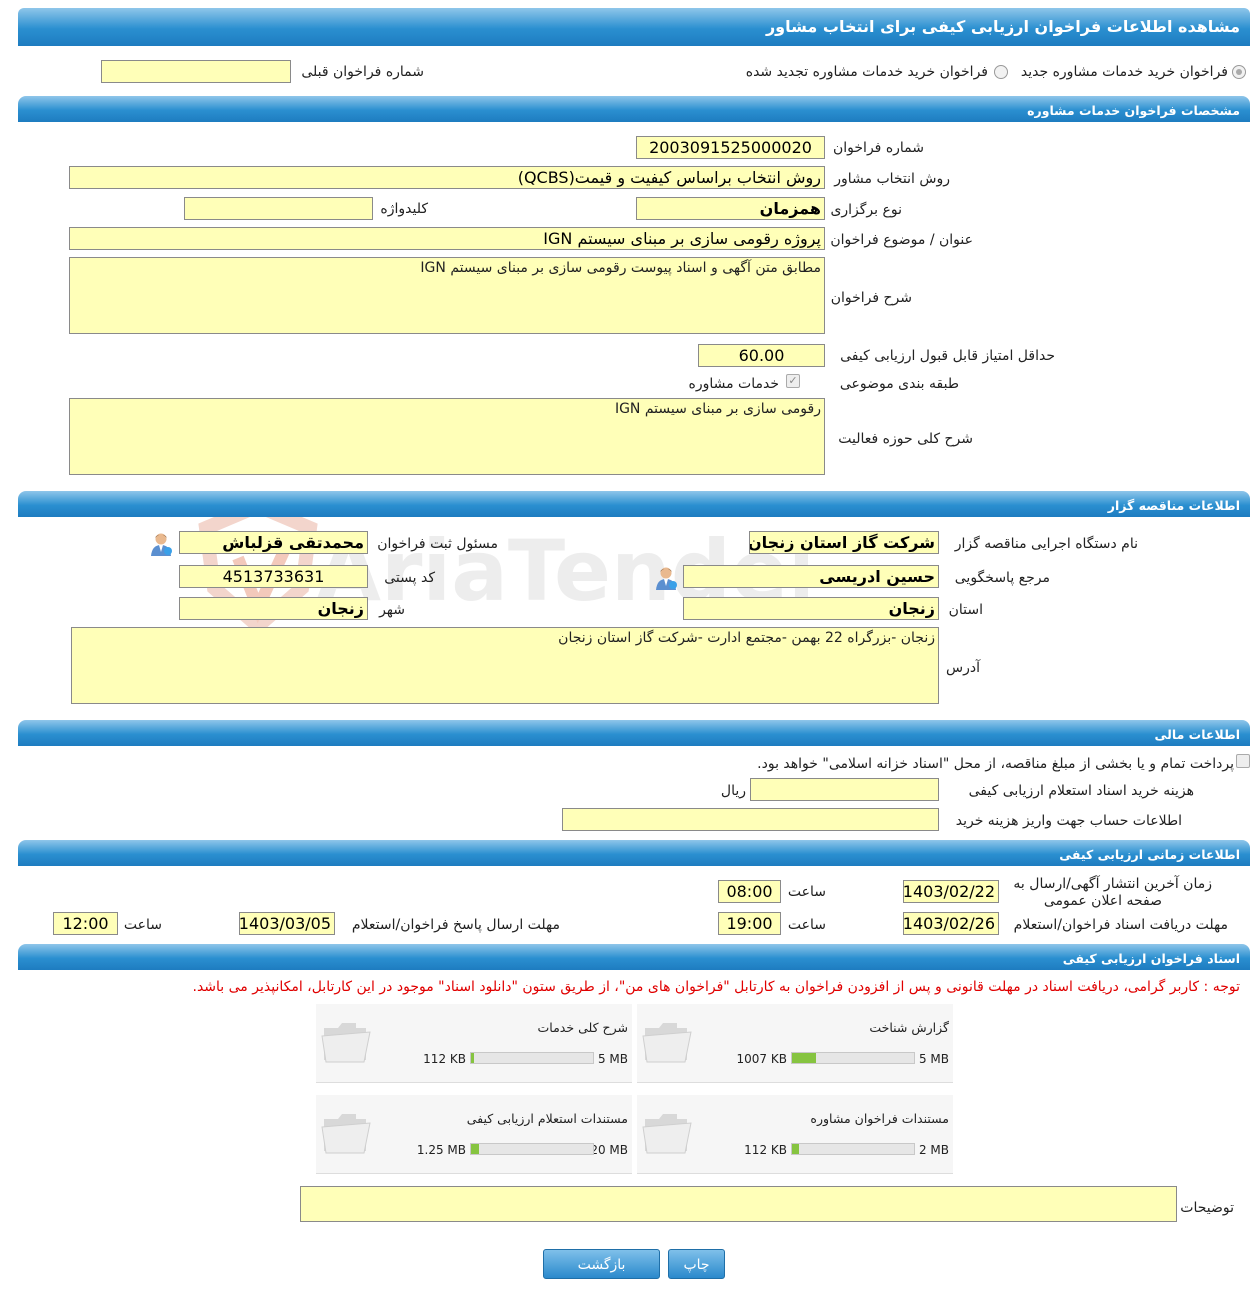  What do you see at coordinates (142, 925) in the screenshot?
I see `send-time-label: ساعت` at bounding box center [142, 925].